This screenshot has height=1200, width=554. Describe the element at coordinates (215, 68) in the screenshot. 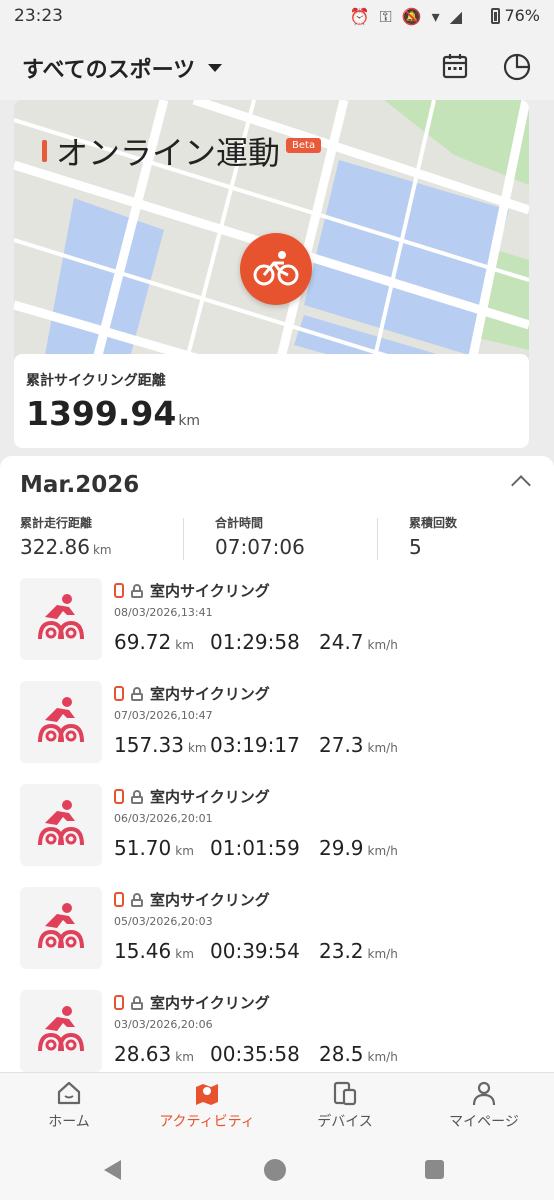

I see `caret-down-icon` at that location.